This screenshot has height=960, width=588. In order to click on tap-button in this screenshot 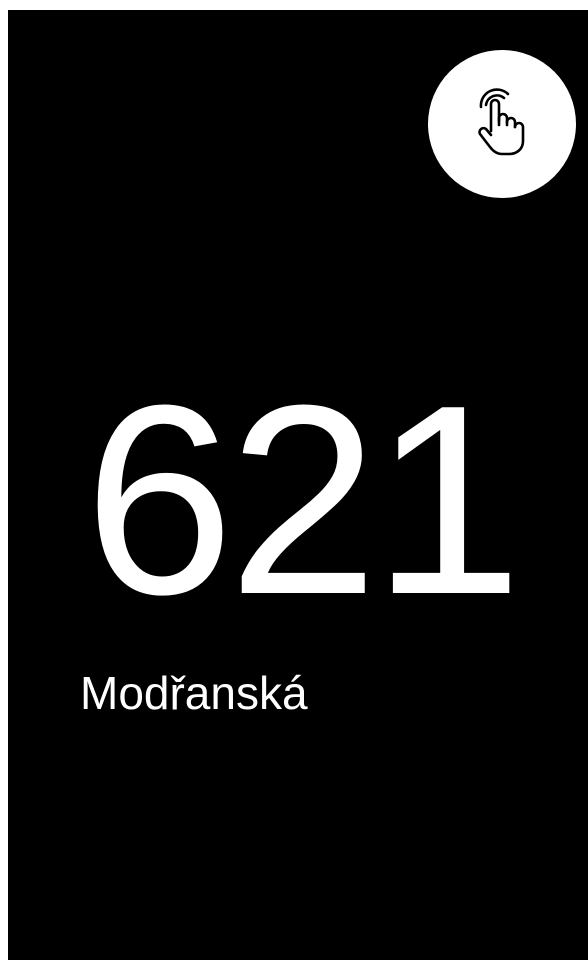, I will do `click(502, 124)`.